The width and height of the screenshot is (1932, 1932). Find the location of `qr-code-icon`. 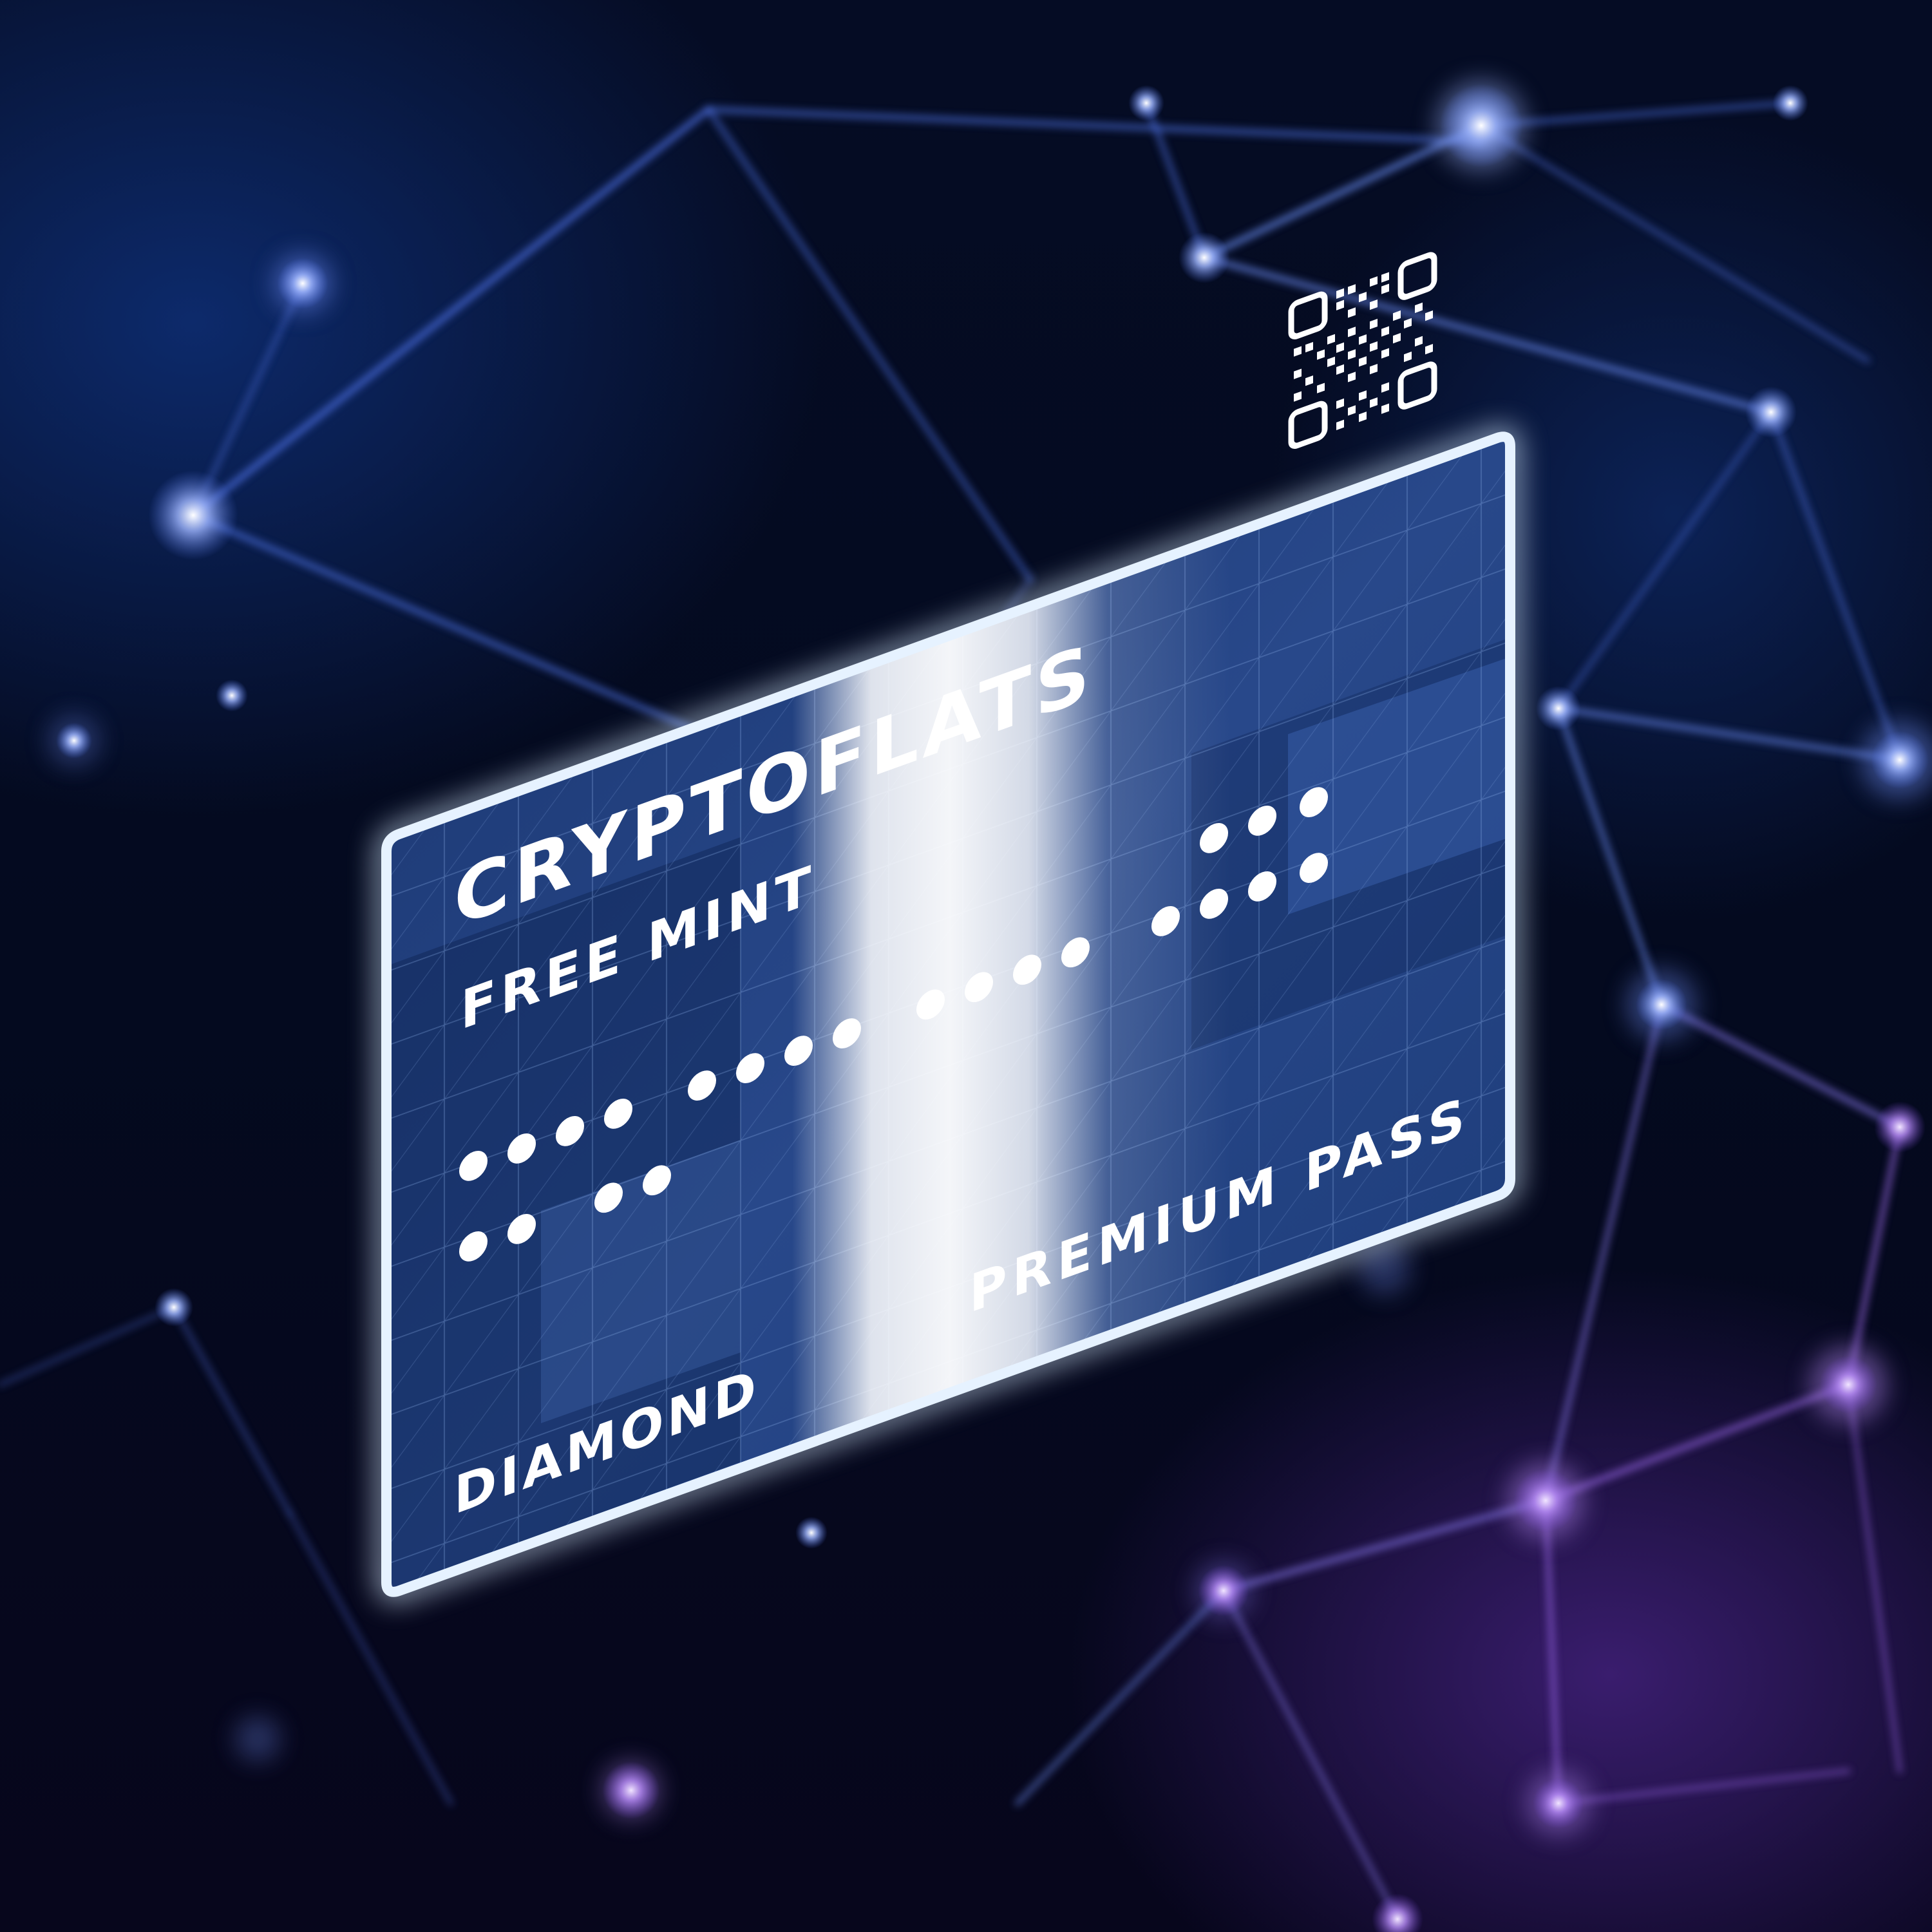

qr-code-icon is located at coordinates (1362, 351).